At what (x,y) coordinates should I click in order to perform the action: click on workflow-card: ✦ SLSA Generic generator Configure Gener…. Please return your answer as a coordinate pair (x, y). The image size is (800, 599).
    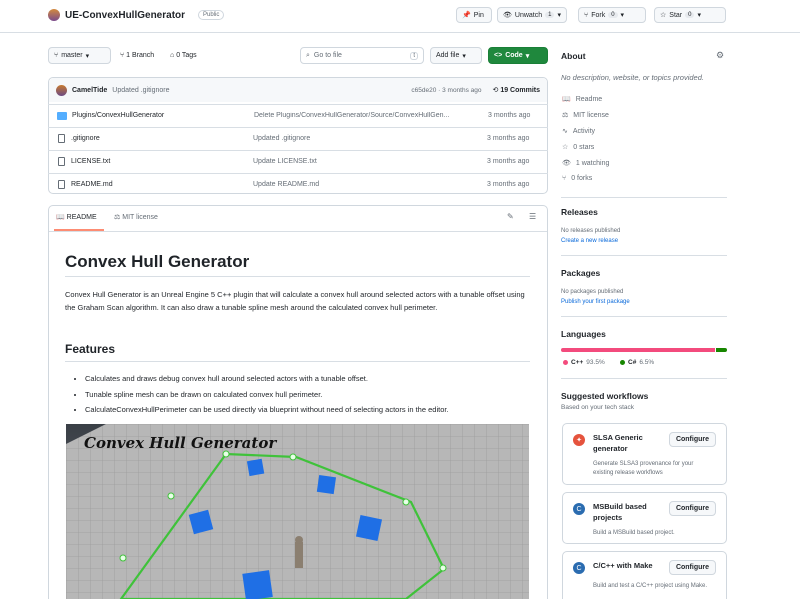
    Looking at the image, I should click on (644, 454).